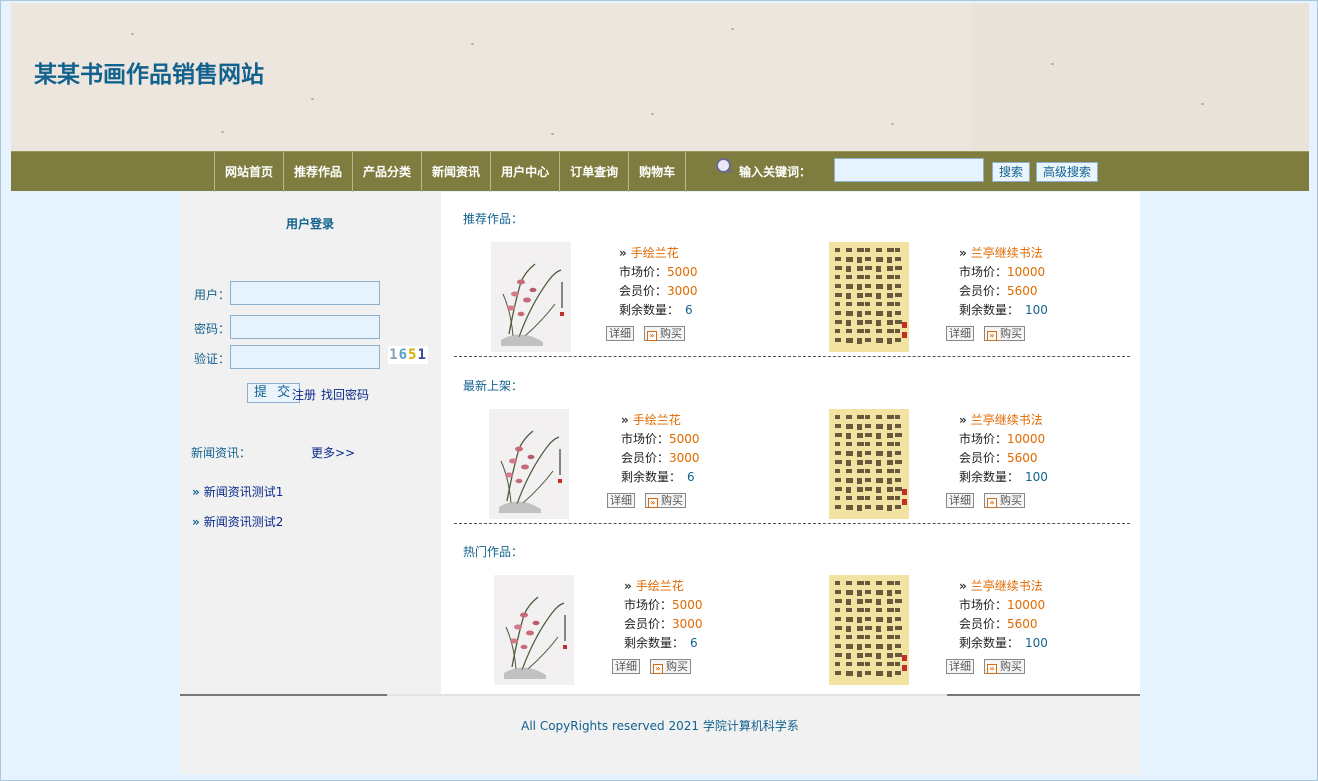 The image size is (1318, 781). Describe the element at coordinates (304, 394) in the screenshot. I see `register-link: 注册` at that location.